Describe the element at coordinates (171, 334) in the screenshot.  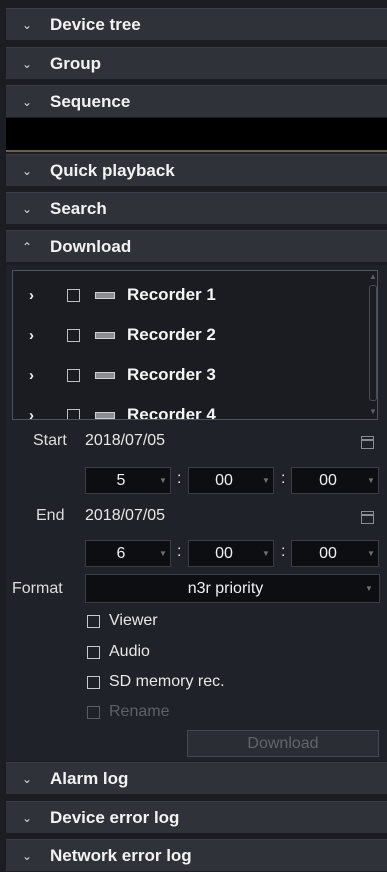
I see `recorder-name: Recorder 2` at that location.